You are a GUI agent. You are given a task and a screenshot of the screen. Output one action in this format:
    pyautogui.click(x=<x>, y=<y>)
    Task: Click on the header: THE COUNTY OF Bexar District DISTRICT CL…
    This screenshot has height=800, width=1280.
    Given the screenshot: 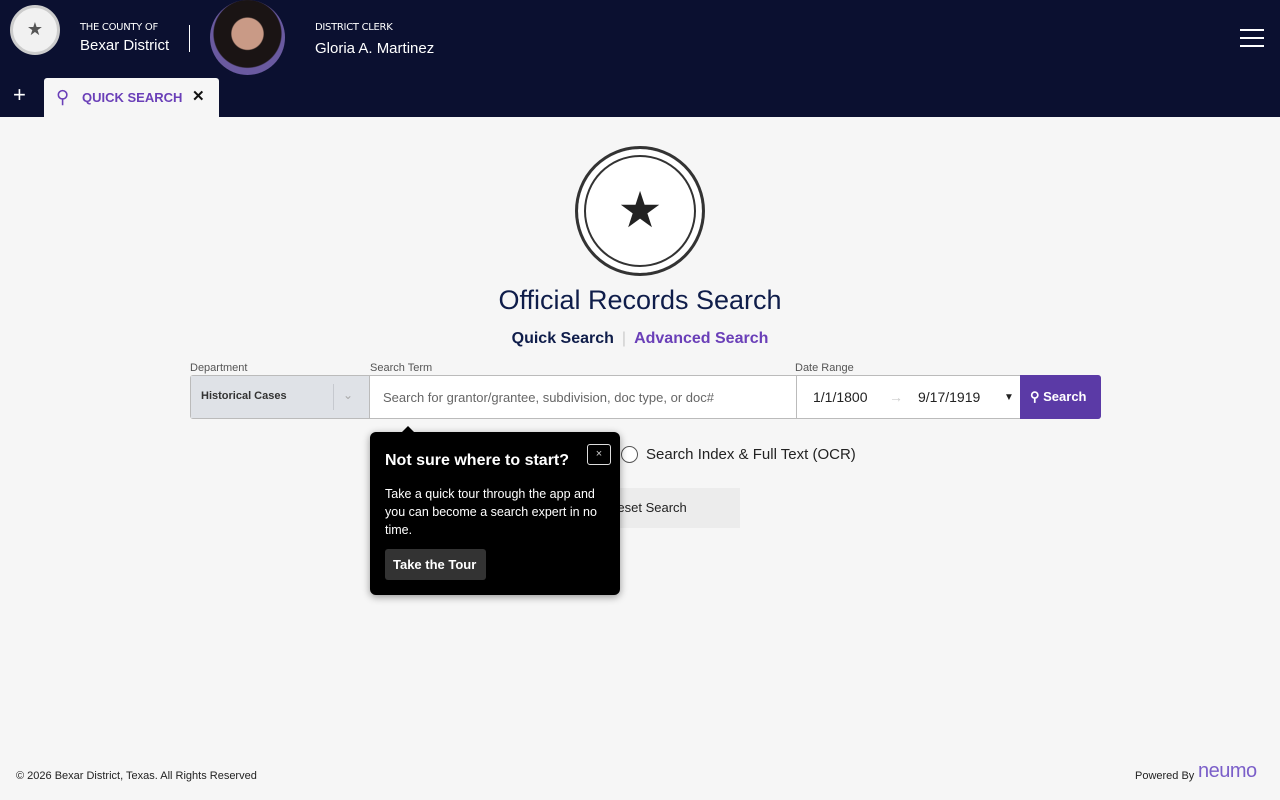 What is the action you would take?
    pyautogui.click(x=640, y=58)
    